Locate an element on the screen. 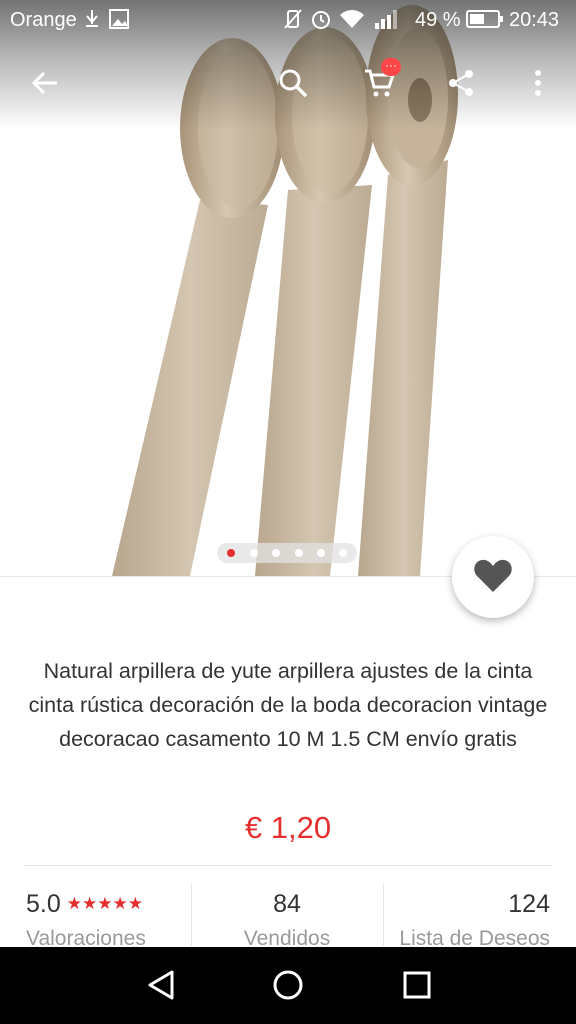 The image size is (576, 1024). sold-stat: 84 Vendidos is located at coordinates (287, 920).